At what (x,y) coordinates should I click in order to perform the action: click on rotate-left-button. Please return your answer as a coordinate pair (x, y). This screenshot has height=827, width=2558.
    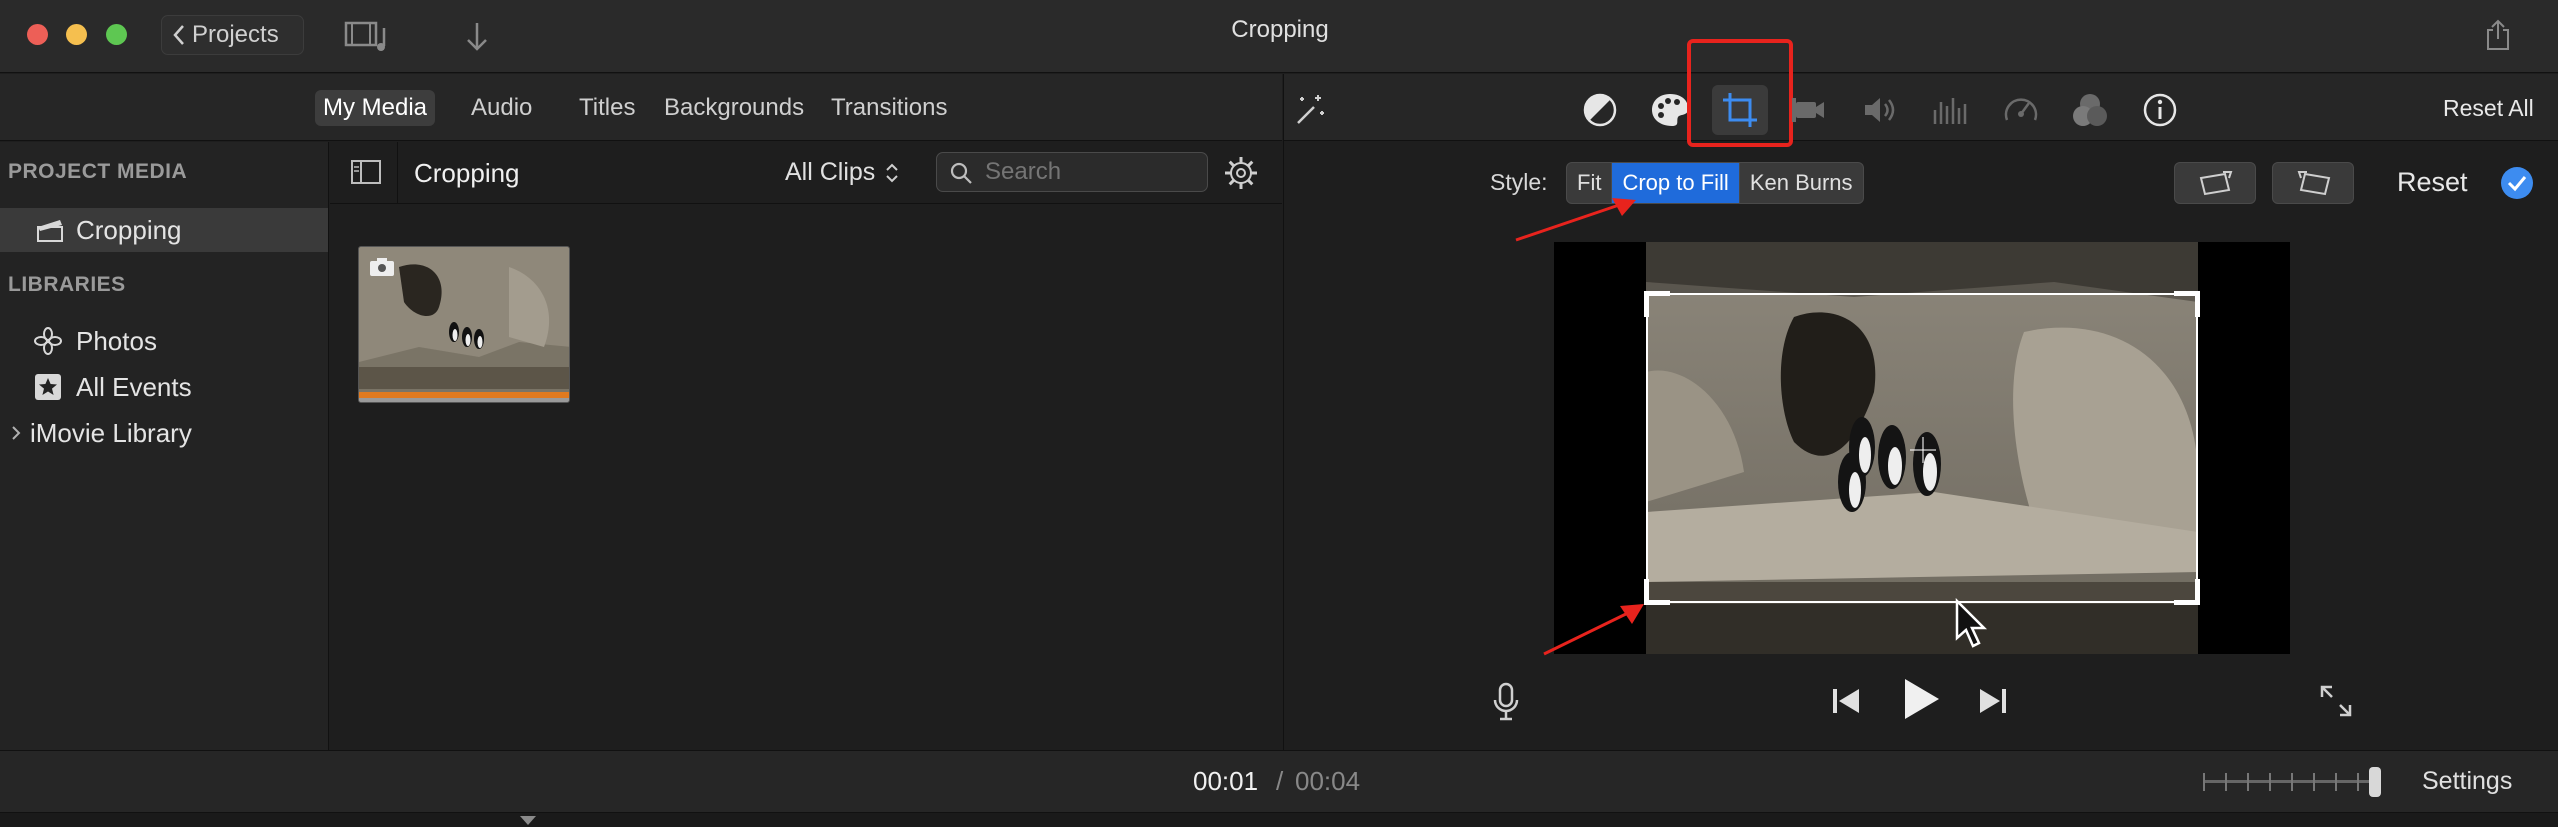
    Looking at the image, I should click on (2215, 183).